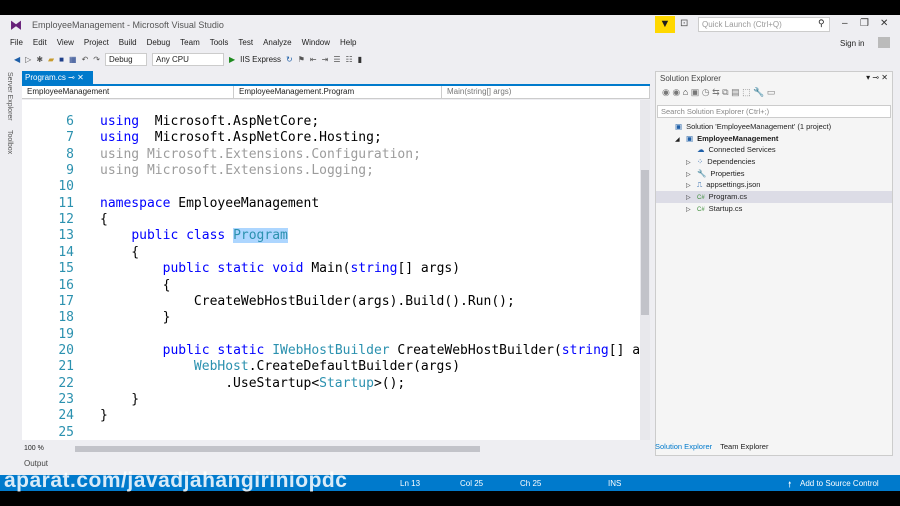 The width and height of the screenshot is (900, 506). I want to click on tree-item: ▷ 🔧 Properties, so click(774, 174).